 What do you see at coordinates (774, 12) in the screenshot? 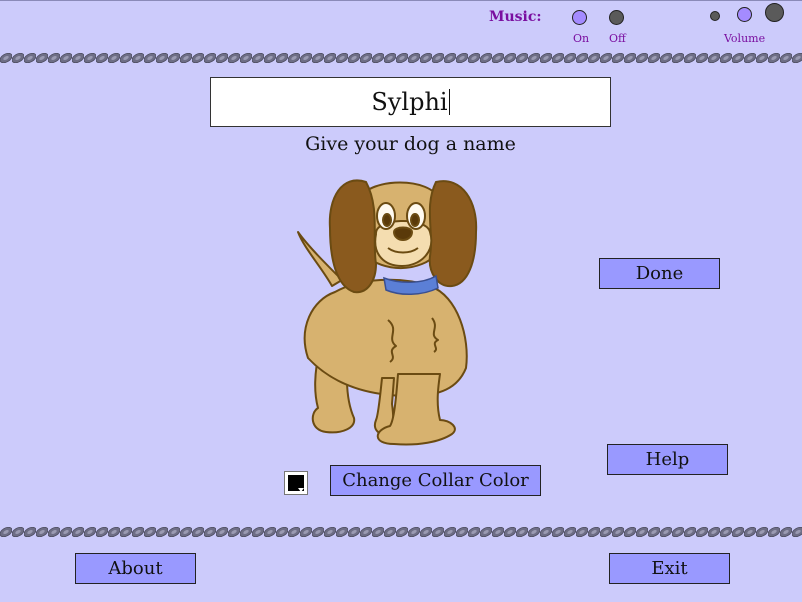
I see `volume-high-button` at bounding box center [774, 12].